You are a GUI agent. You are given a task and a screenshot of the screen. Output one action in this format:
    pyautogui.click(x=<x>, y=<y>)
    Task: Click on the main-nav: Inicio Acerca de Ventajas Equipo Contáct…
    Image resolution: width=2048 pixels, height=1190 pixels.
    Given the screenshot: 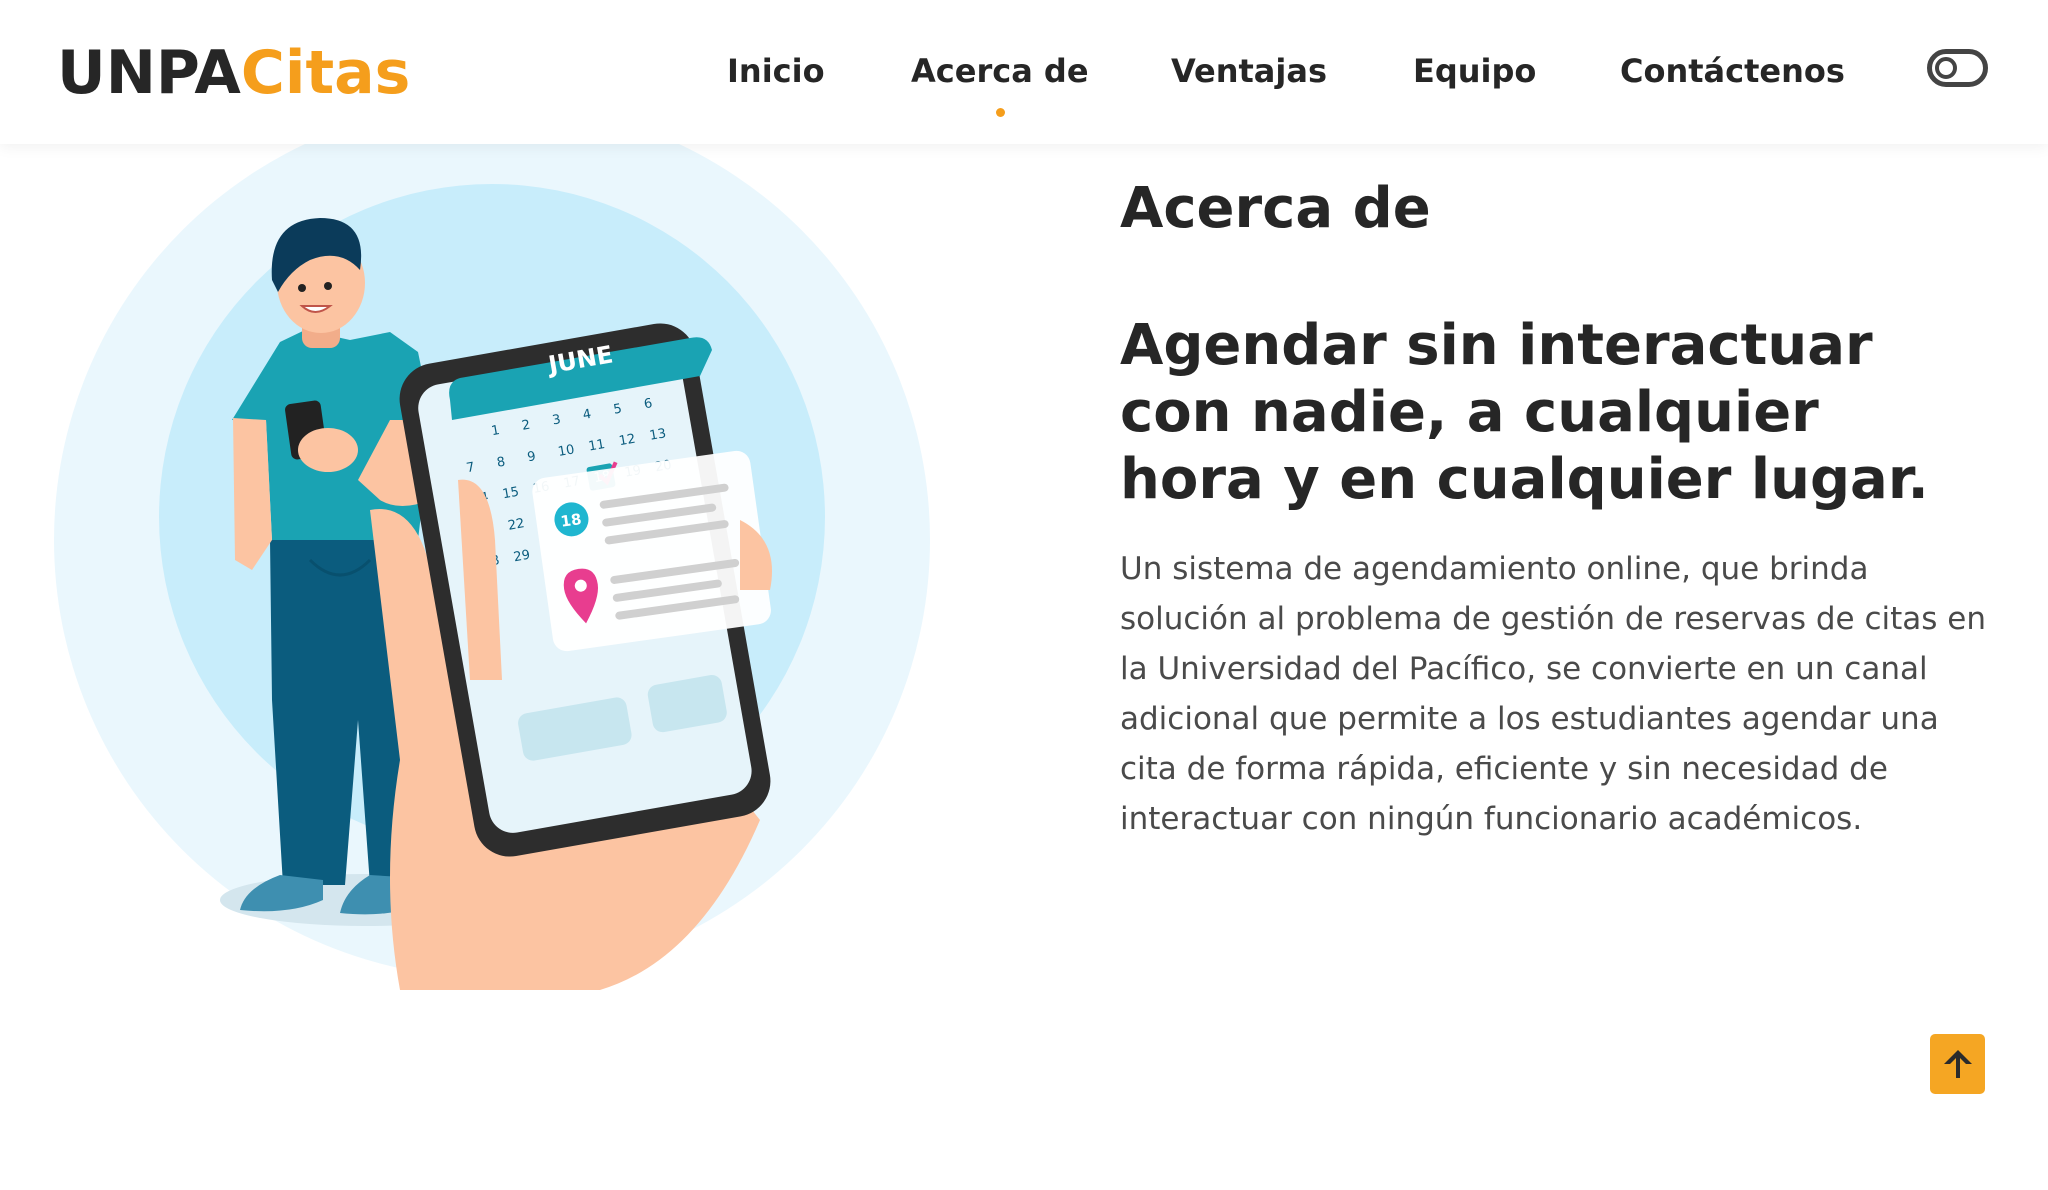 What is the action you would take?
    pyautogui.click(x=1024, y=82)
    